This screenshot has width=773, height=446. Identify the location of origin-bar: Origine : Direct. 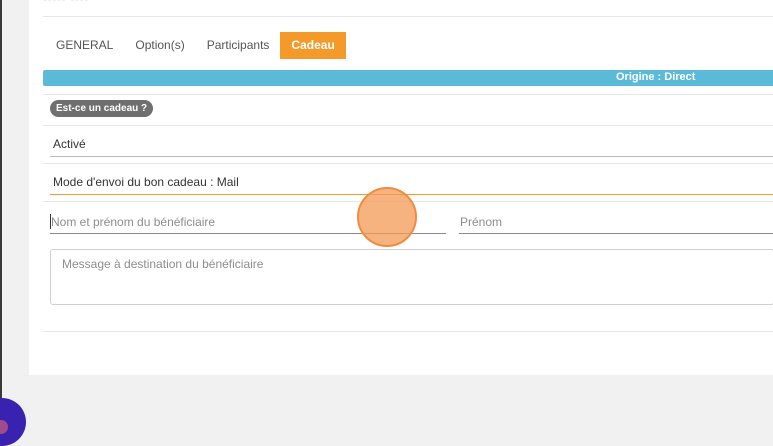
(408, 78).